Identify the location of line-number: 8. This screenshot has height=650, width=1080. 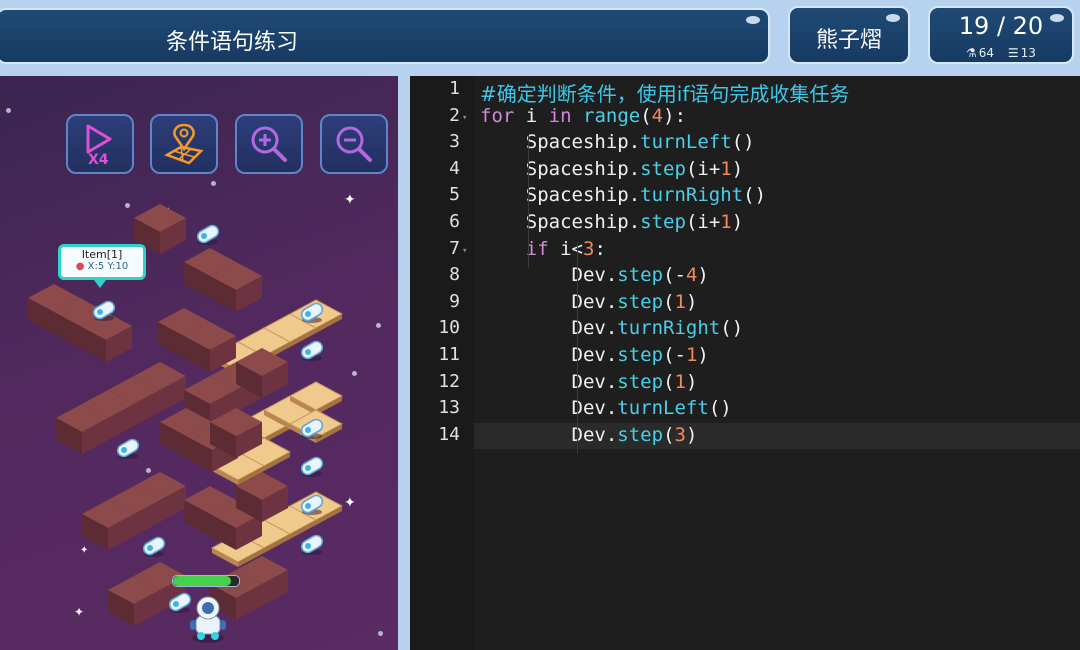
(454, 275).